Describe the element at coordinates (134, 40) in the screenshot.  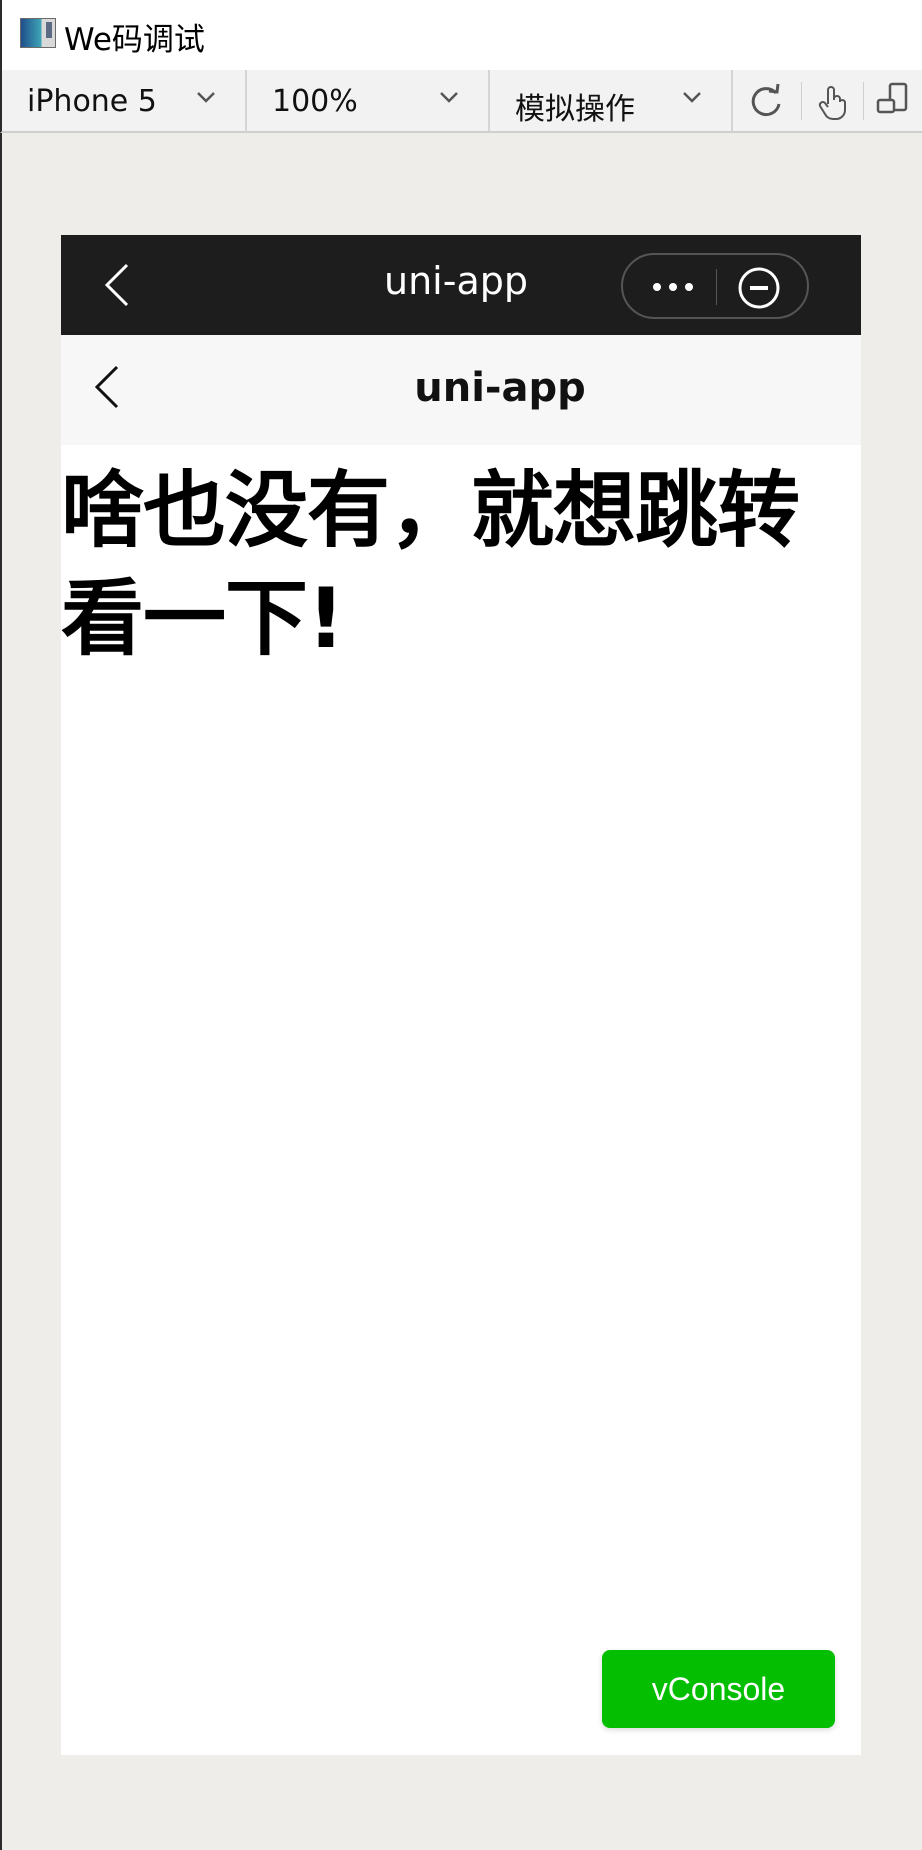
I see `window-title: We码调试` at that location.